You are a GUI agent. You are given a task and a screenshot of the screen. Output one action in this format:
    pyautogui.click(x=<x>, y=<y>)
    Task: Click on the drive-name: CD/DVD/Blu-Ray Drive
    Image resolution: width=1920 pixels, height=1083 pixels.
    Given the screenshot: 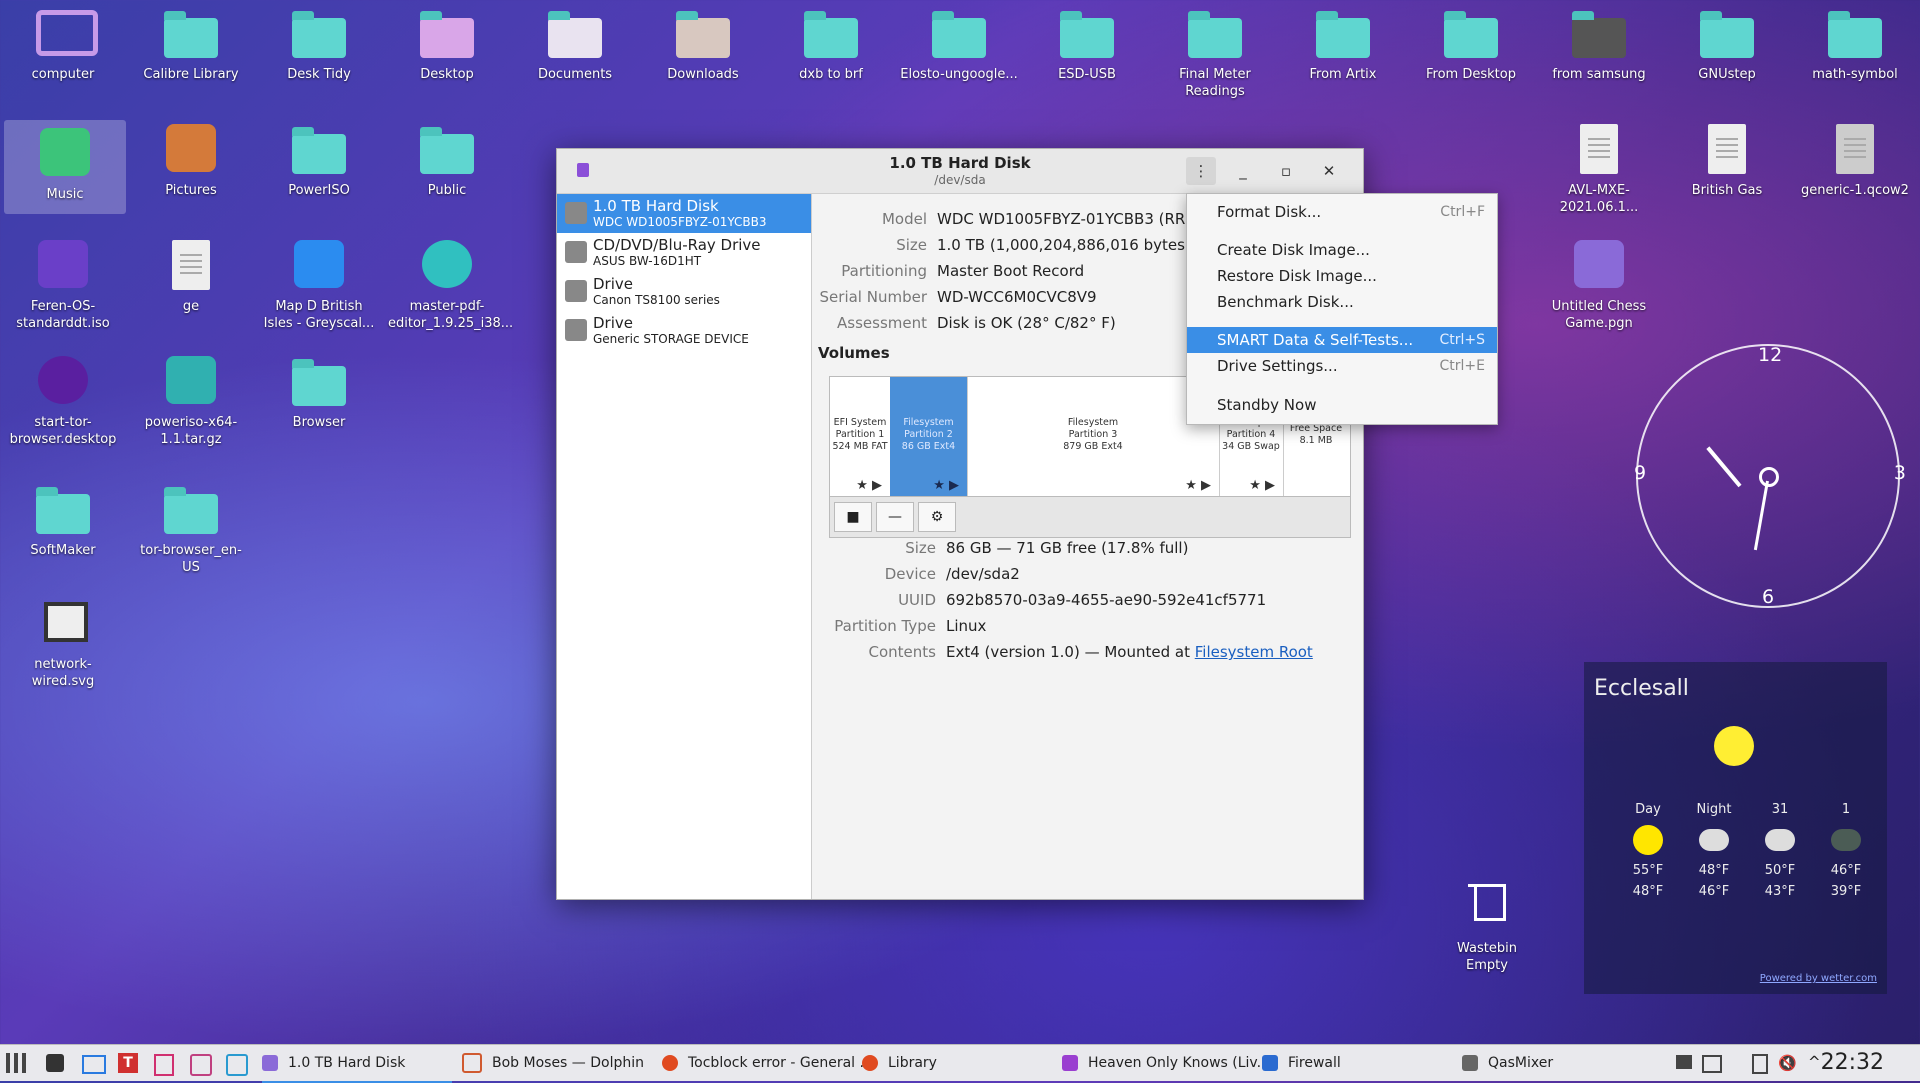 What is the action you would take?
    pyautogui.click(x=677, y=245)
    